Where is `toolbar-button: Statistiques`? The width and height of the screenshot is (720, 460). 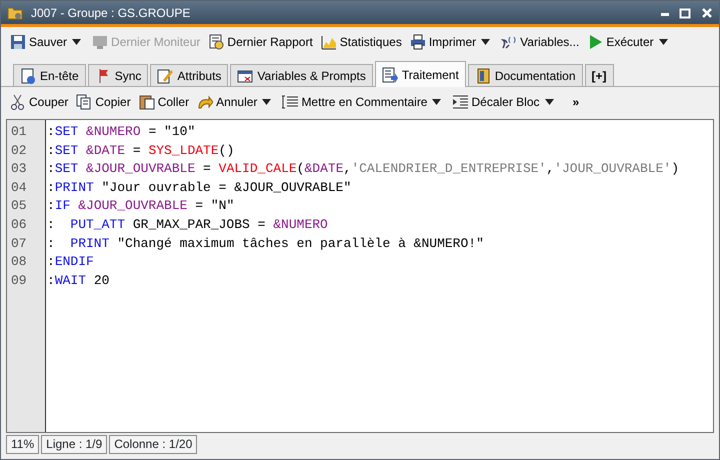
toolbar-button: Statistiques is located at coordinates (361, 42).